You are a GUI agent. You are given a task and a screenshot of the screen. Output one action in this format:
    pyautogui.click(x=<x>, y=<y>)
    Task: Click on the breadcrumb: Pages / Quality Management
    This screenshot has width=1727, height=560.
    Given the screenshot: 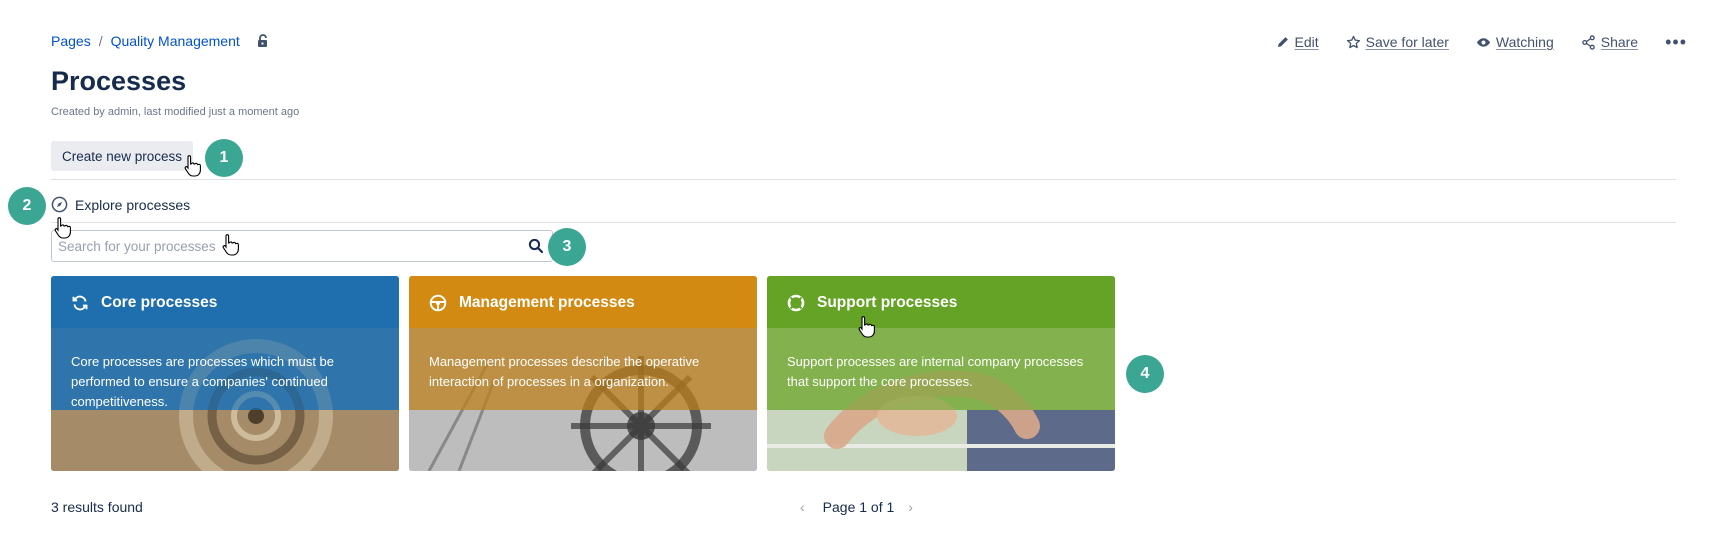 What is the action you would take?
    pyautogui.click(x=160, y=41)
    